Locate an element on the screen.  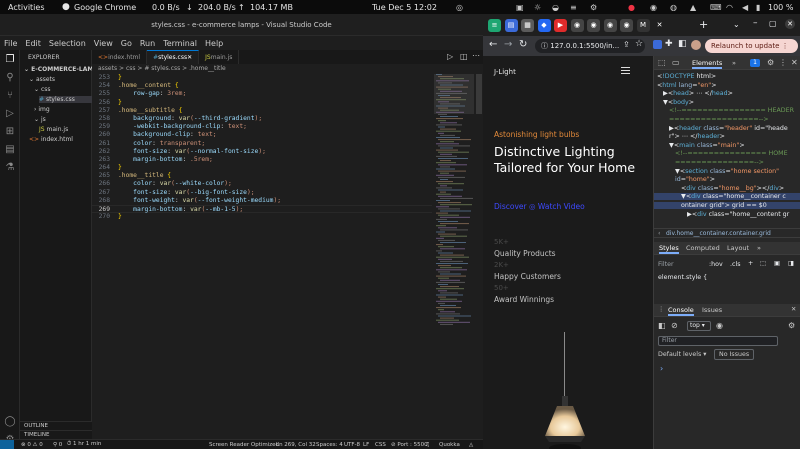
close-devtools-icon: ✕ is located at coordinates (794, 62).